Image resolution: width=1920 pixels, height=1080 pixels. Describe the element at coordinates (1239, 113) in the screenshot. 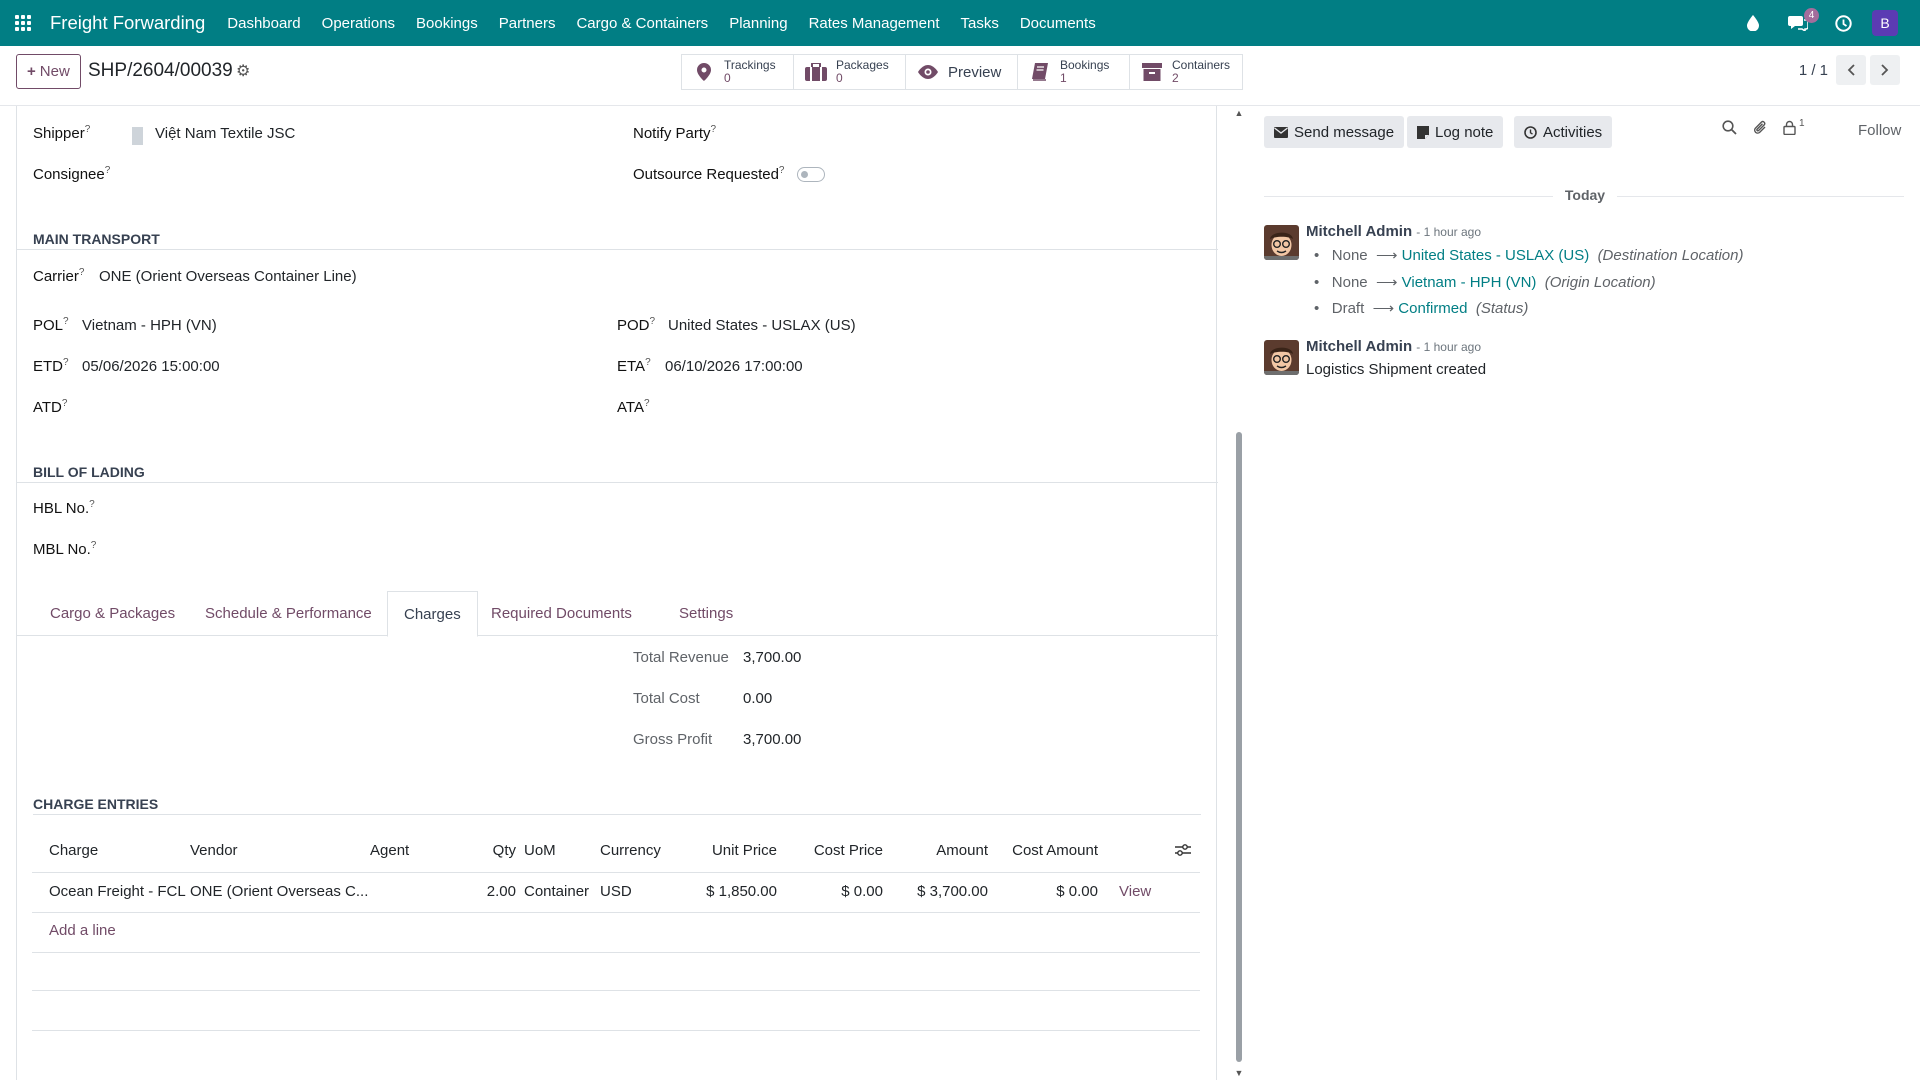

I see `scroll-up-icon: ▲` at that location.